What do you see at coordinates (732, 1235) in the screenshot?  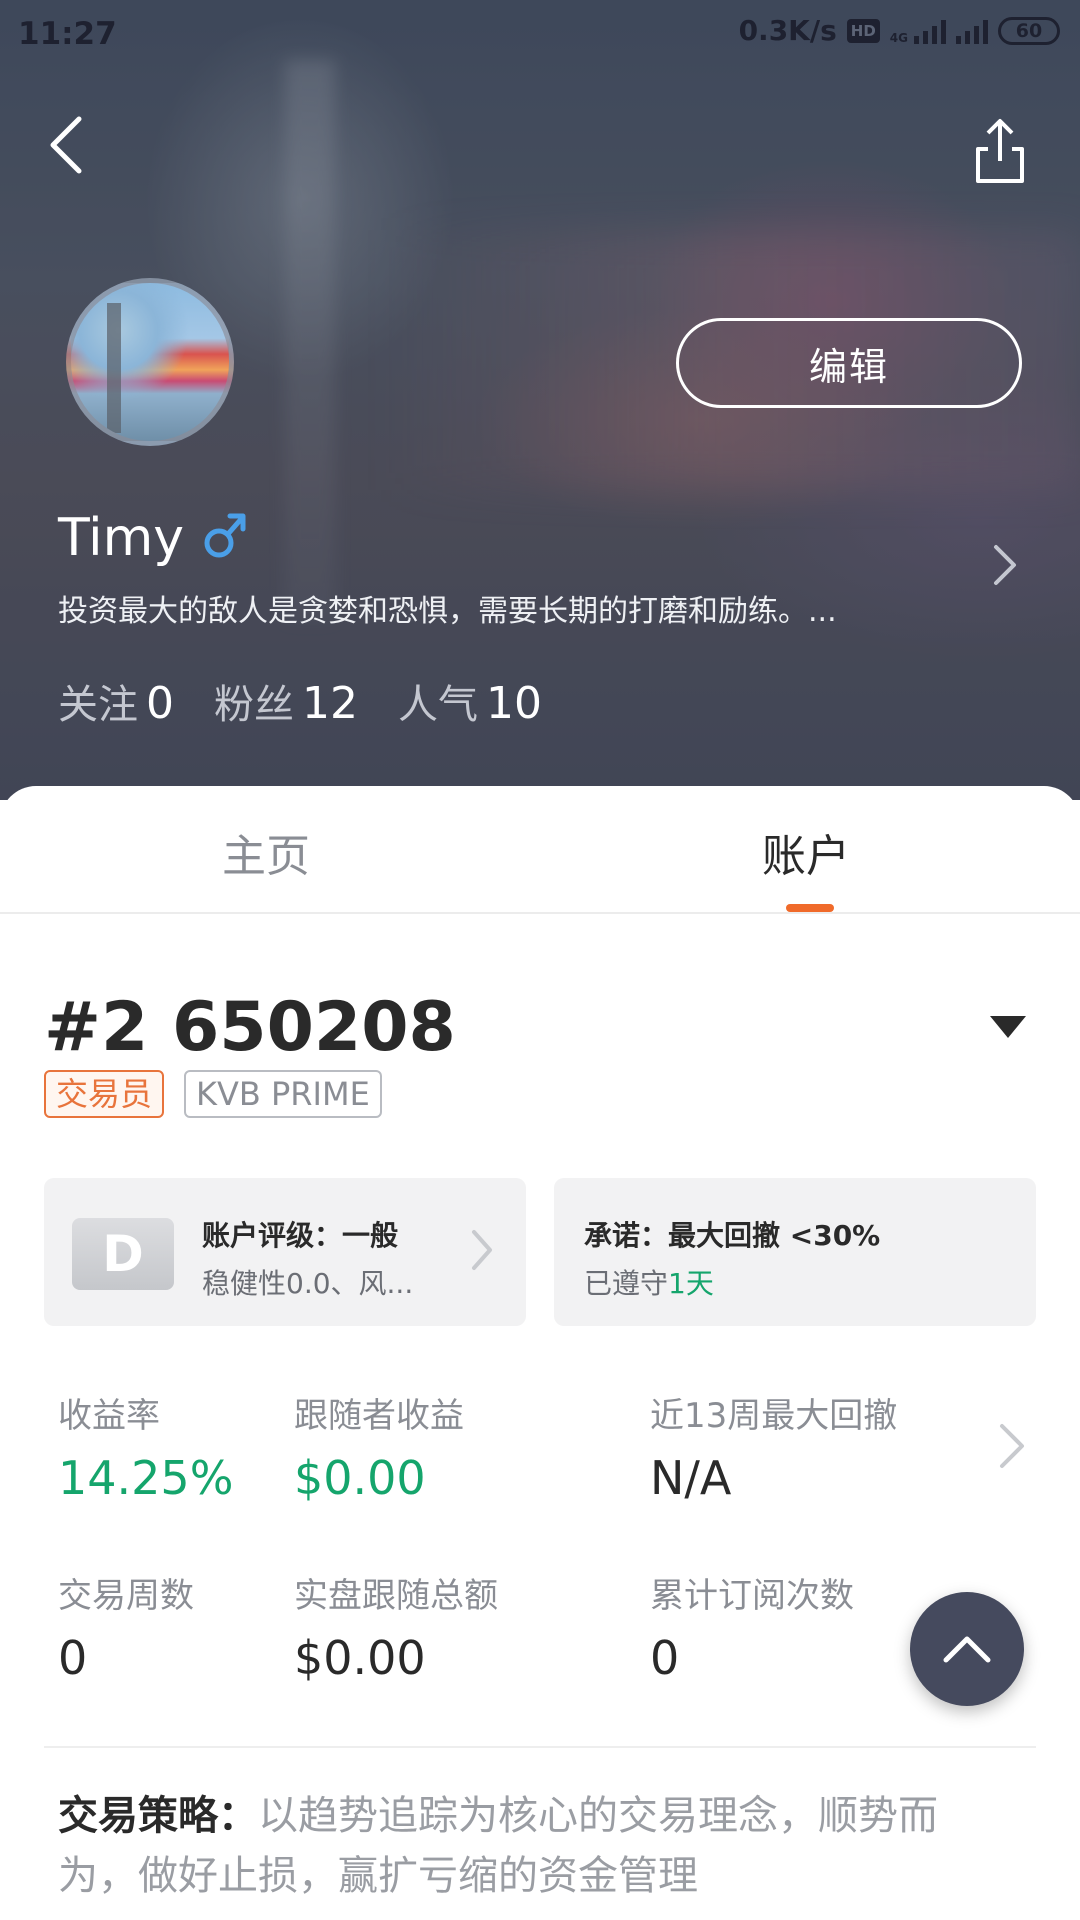 I see `promise-title: 承诺：最大回撤 <30%` at bounding box center [732, 1235].